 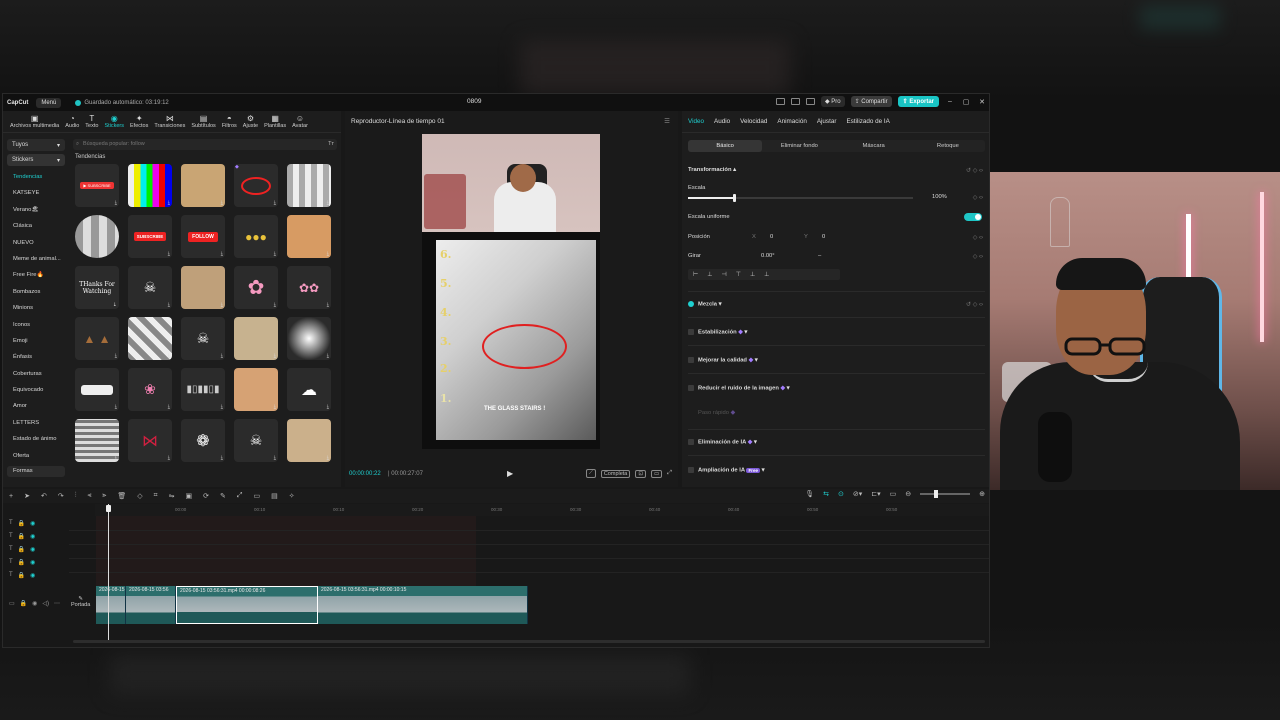 I want to click on category-item: Bombazos, so click(x=36, y=292).